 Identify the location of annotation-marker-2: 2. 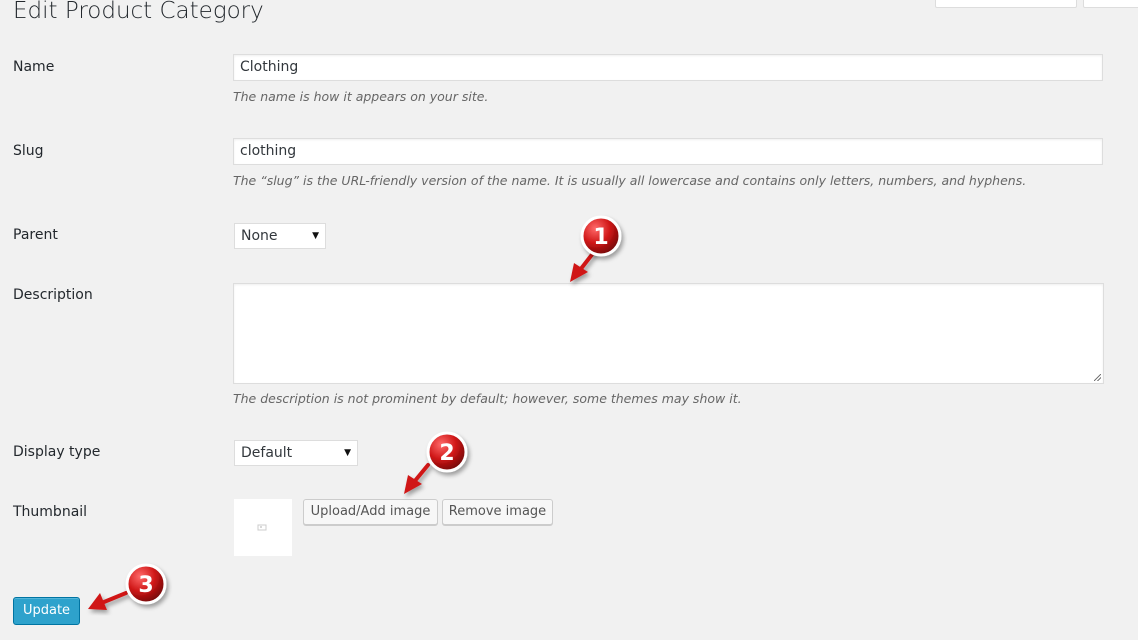
(447, 452).